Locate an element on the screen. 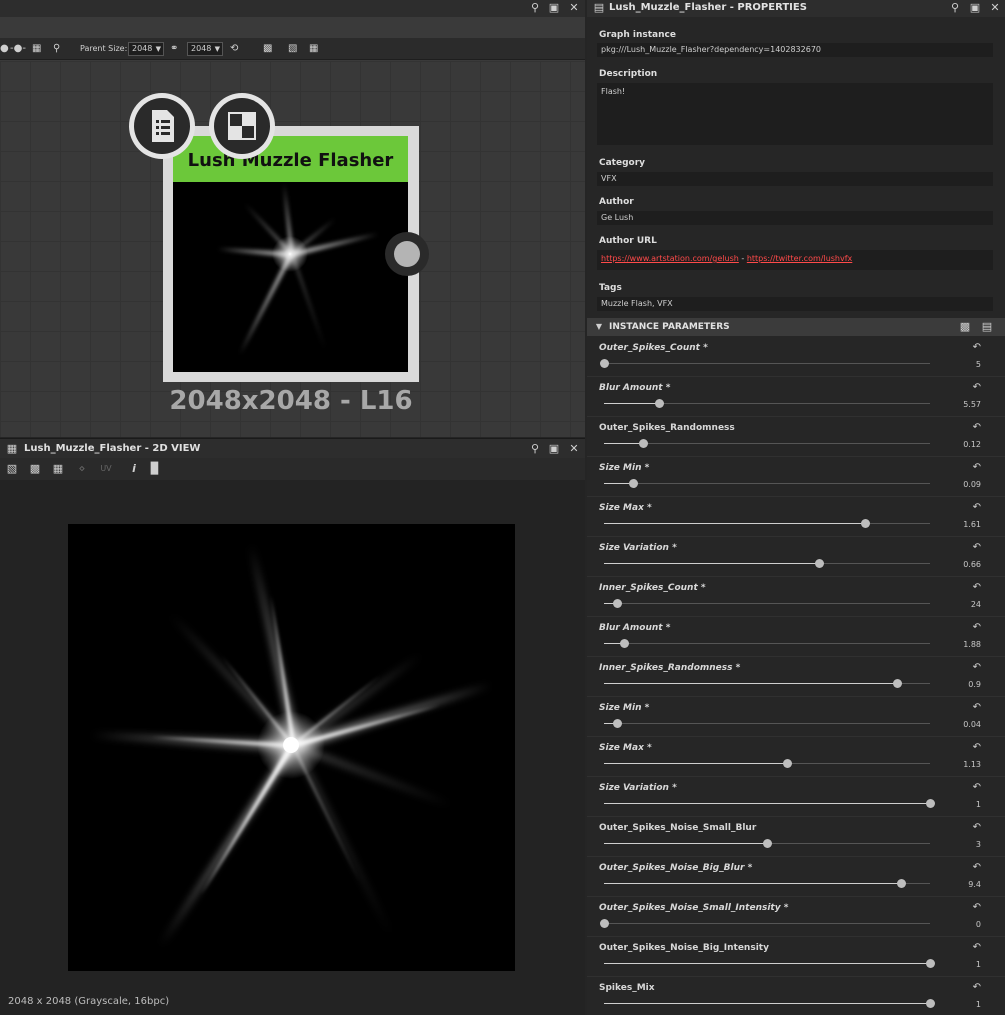 This screenshot has width=1005, height=1015. graph-node: Lush Muzzle Flasher is located at coordinates (291, 254).